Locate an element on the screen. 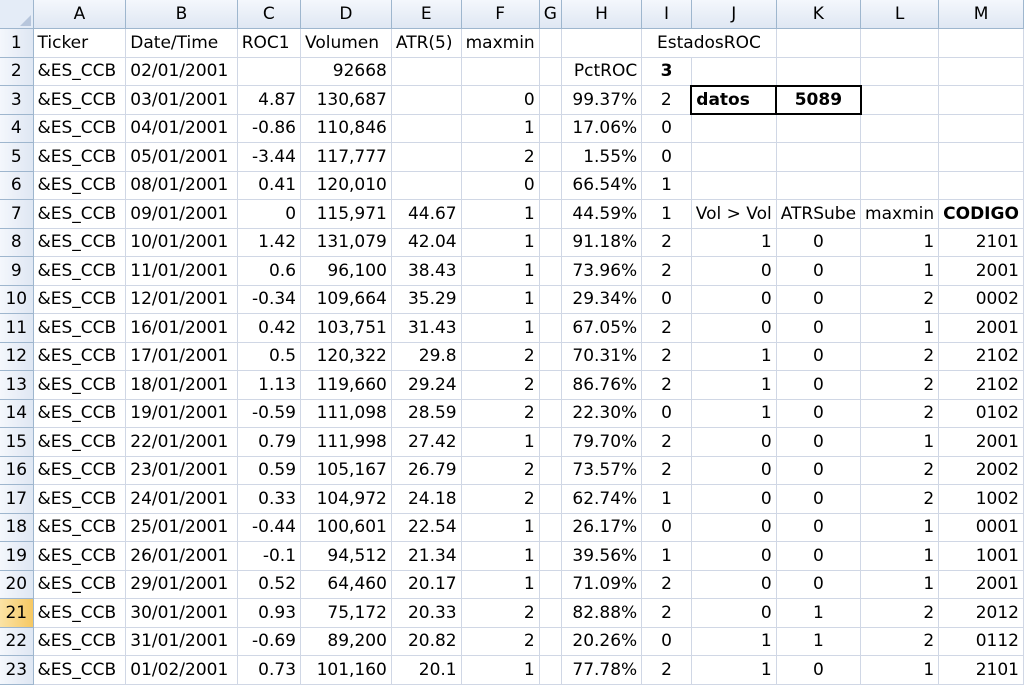 The width and height of the screenshot is (1024, 685). cell-d: 96,100 is located at coordinates (346, 271).